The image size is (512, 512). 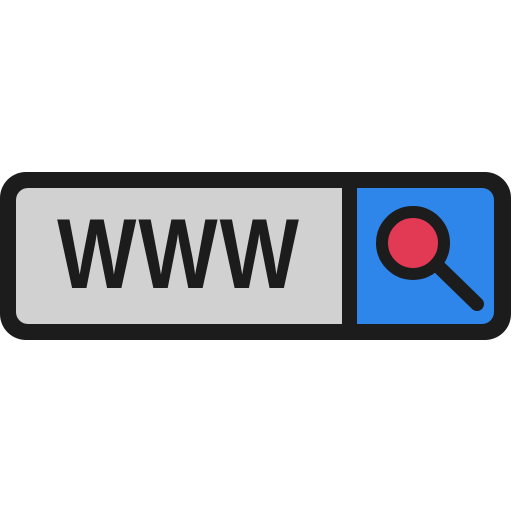 I want to click on search-button, so click(x=425, y=256).